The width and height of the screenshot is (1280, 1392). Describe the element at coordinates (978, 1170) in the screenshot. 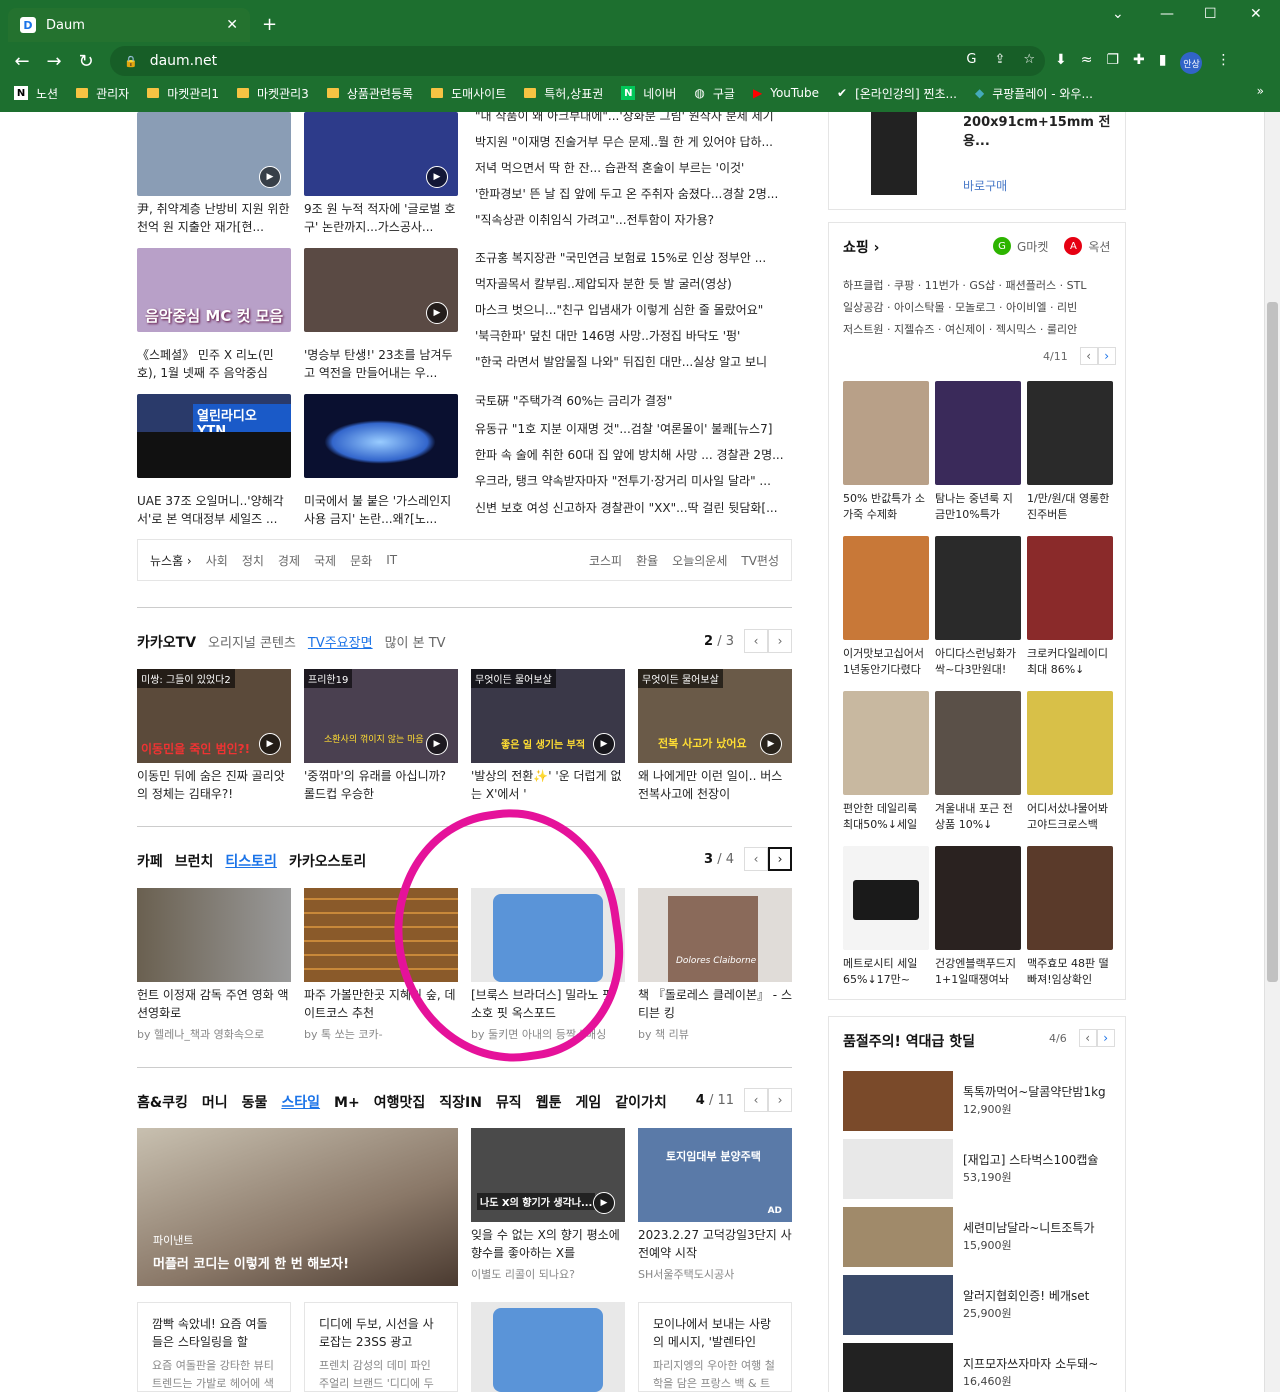

I see `hotdeal-item: [재입고] 스타벅스100캡슐 53,190원` at that location.